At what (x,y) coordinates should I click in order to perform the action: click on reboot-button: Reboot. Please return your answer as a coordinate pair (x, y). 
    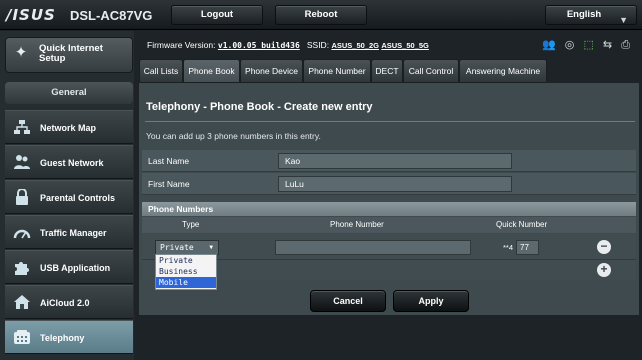
    Looking at the image, I should click on (321, 15).